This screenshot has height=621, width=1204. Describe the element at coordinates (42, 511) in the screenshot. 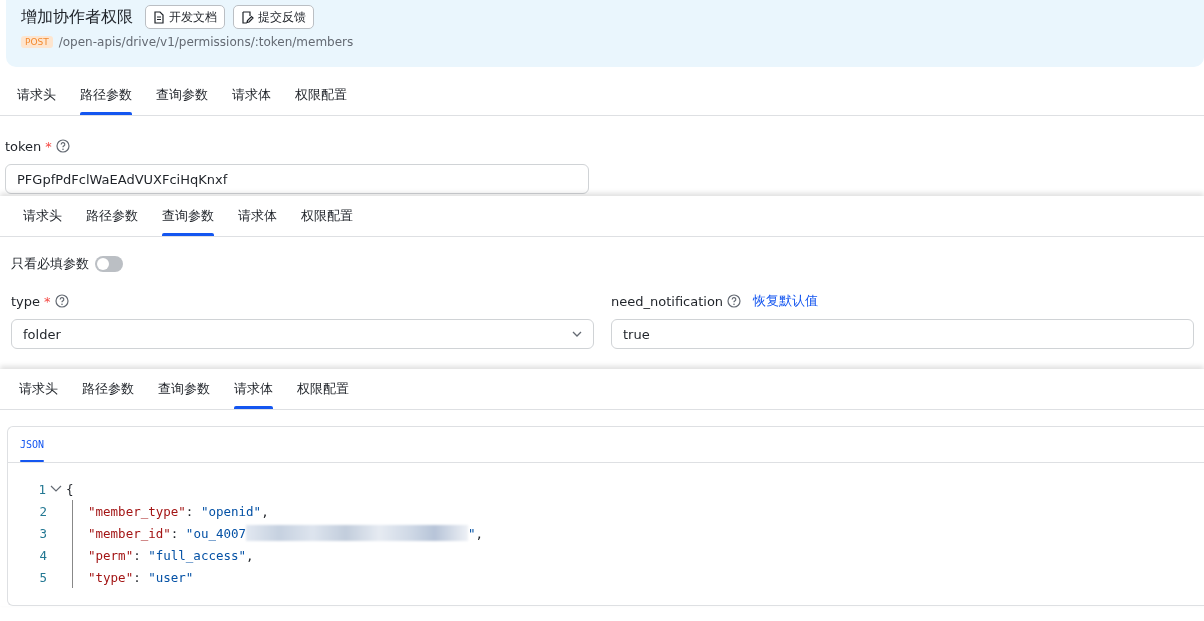

I see `line-number: 2` at that location.